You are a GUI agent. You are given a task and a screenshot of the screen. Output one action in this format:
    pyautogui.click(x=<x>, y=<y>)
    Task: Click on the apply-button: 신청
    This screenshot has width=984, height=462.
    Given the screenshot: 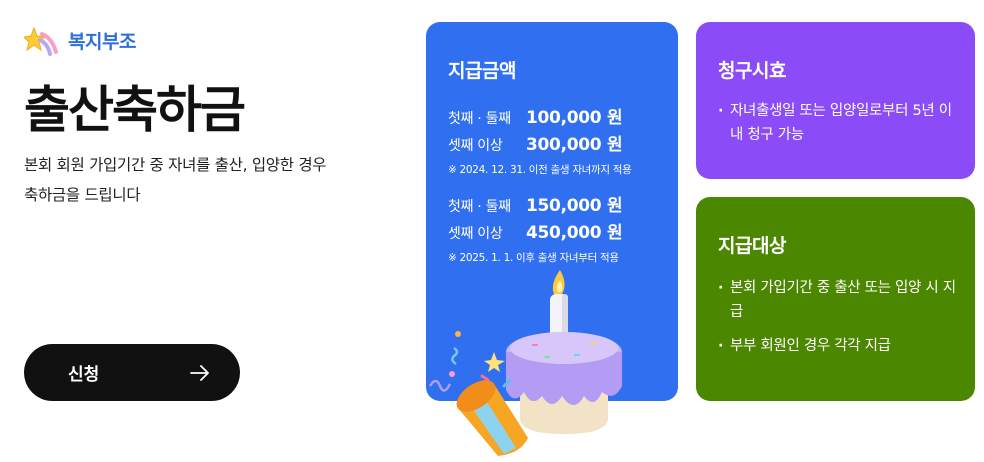 What is the action you would take?
    pyautogui.click(x=132, y=372)
    